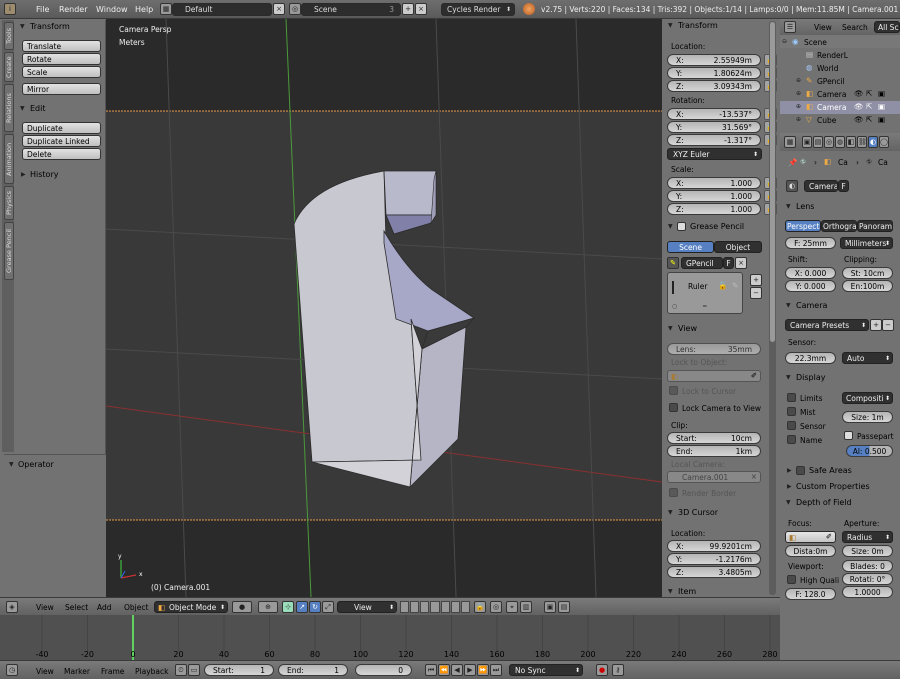 The width and height of the screenshot is (900, 679). Describe the element at coordinates (790, 27) in the screenshot. I see `outliner-editor-icon: ☰` at that location.